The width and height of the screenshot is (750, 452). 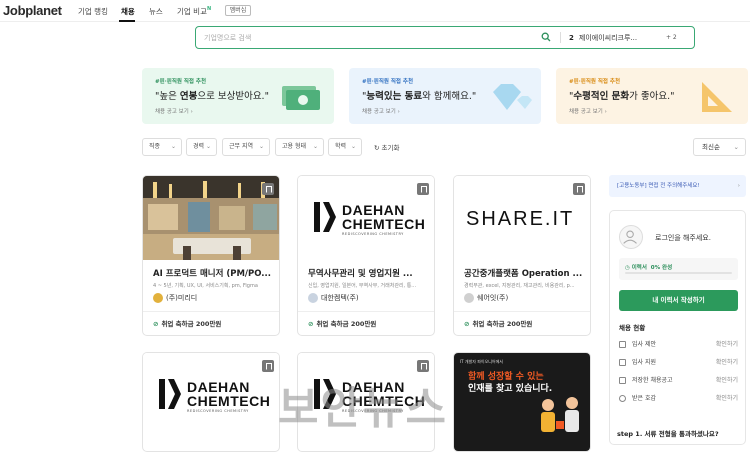 I want to click on filter-education: 학력 ⌄, so click(x=345, y=147).